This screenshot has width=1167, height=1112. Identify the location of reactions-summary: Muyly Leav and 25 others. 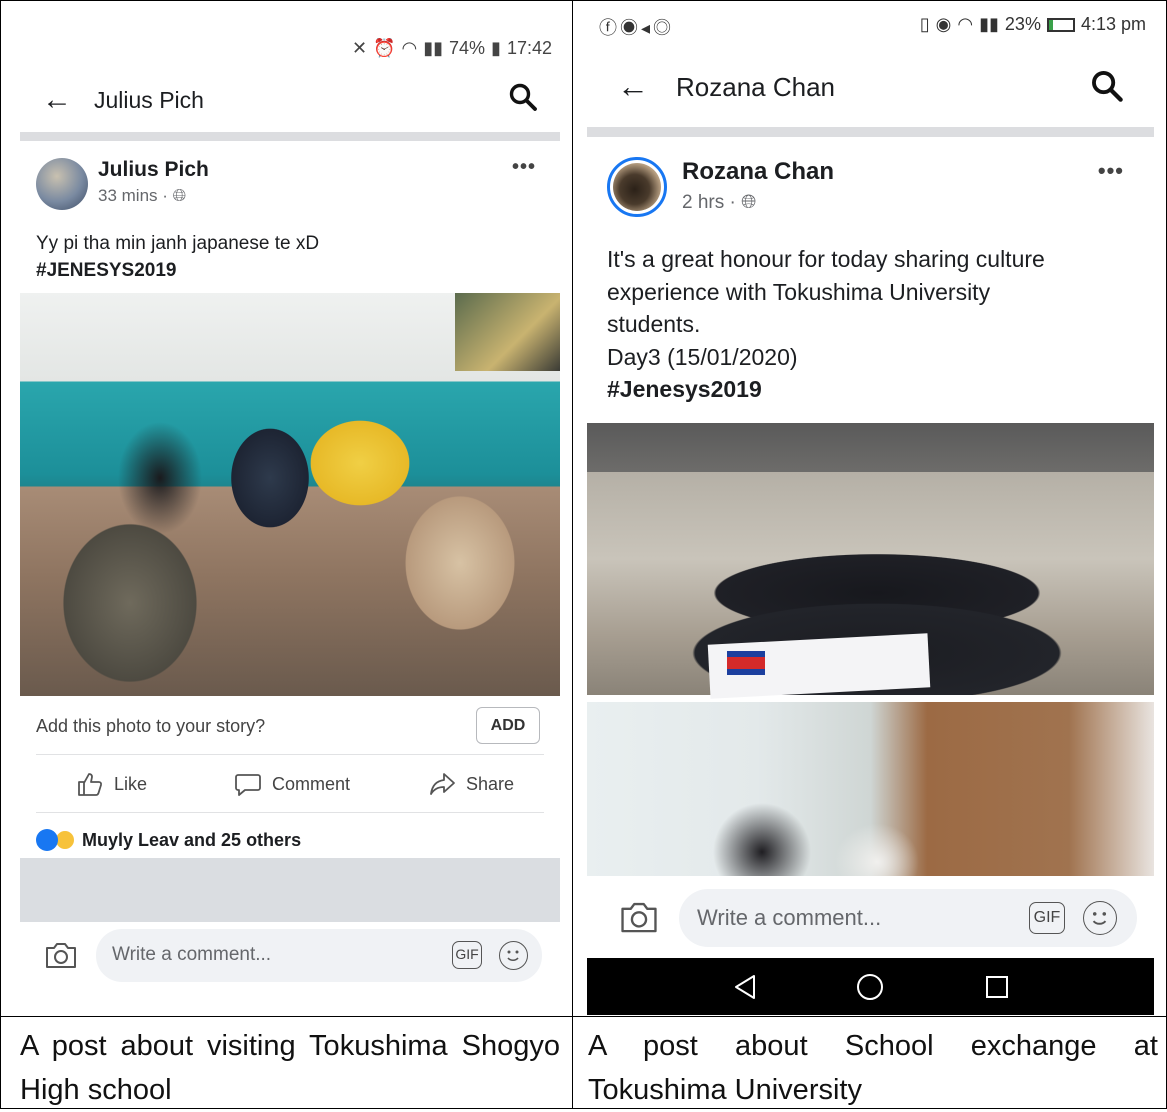
(168, 840).